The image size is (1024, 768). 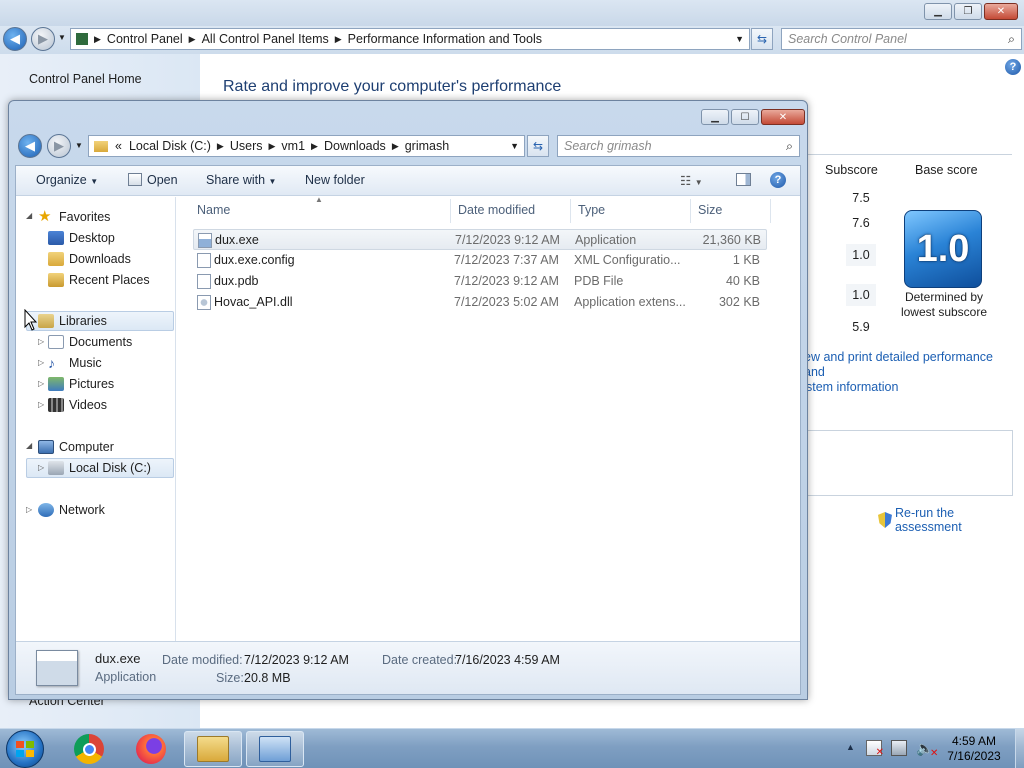 What do you see at coordinates (89, 259) in the screenshot?
I see `nav-downloads: Downloads` at bounding box center [89, 259].